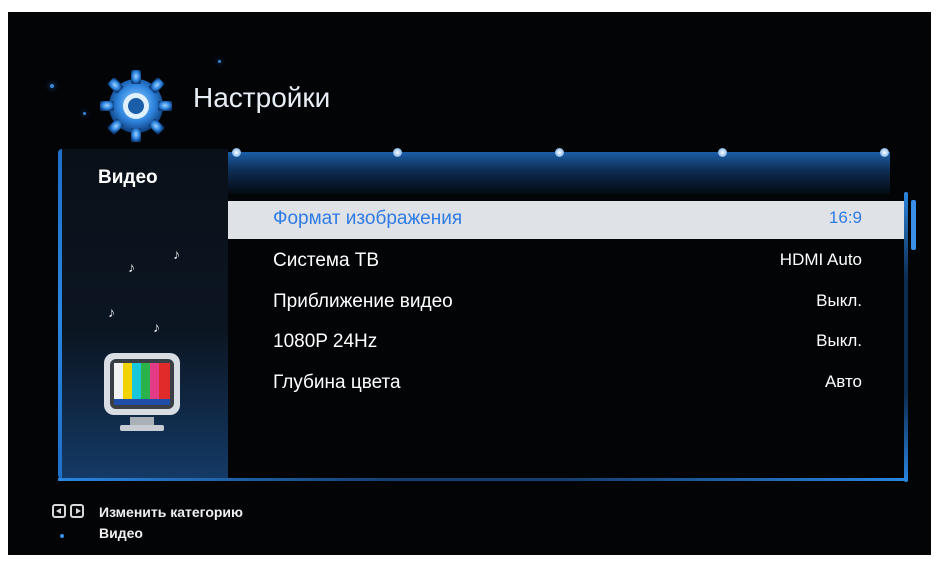  I want to click on gear-icon, so click(136, 106).